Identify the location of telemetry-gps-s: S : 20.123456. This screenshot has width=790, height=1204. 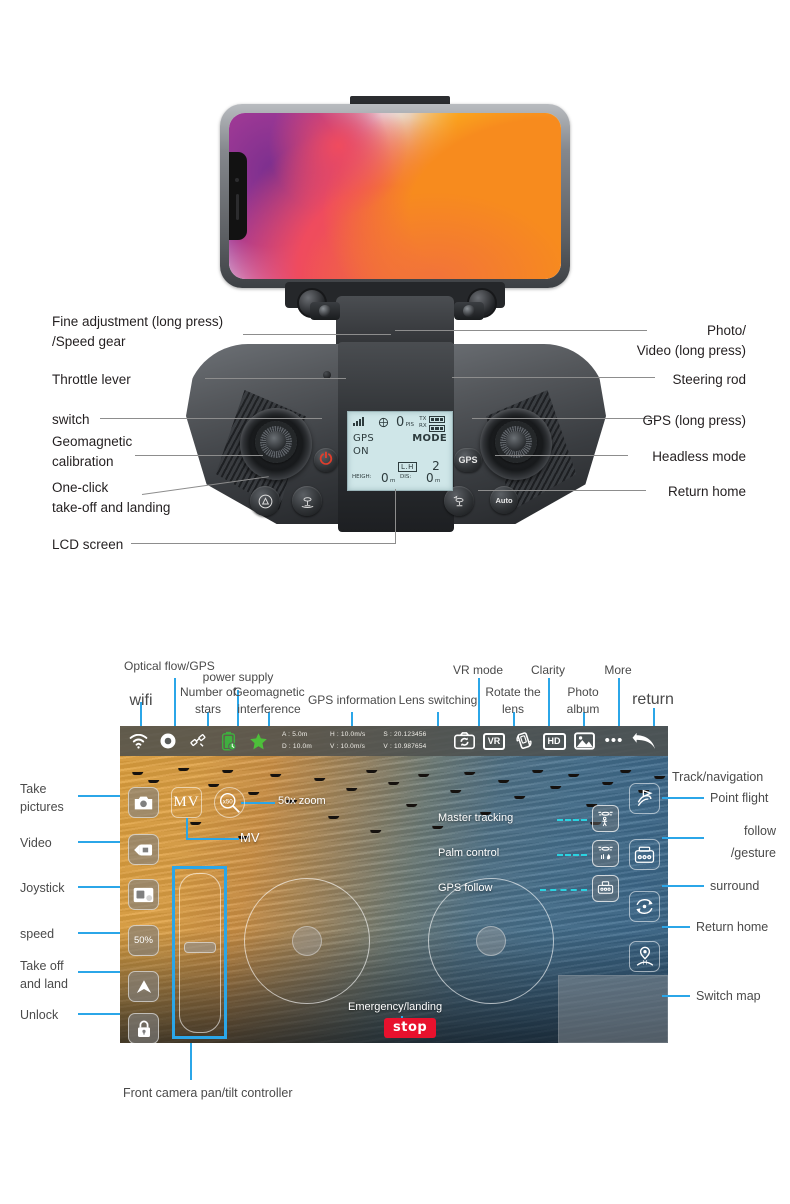
(405, 734).